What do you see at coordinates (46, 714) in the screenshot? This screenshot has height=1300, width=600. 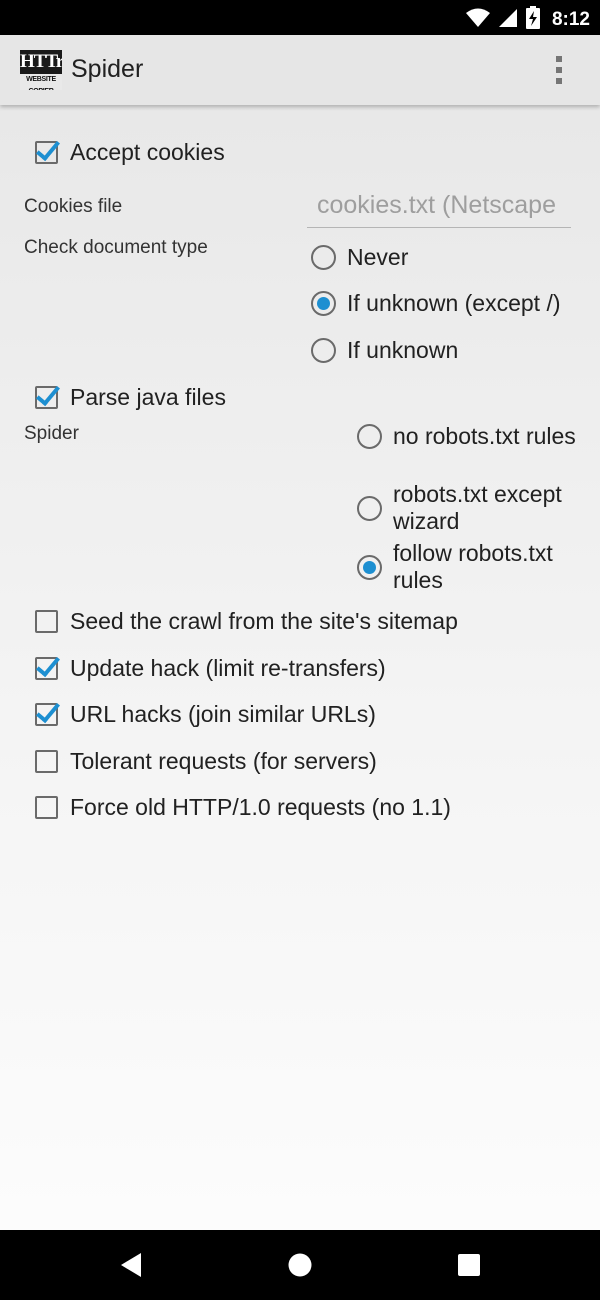 I see `url-hacks-checkbox` at bounding box center [46, 714].